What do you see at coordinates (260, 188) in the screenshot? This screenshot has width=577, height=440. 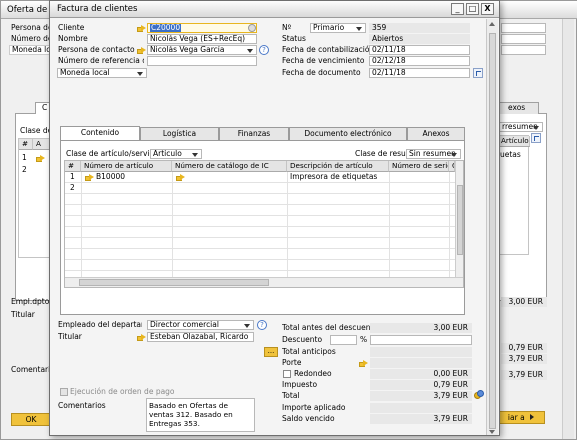 I see `table-row: 2` at bounding box center [260, 188].